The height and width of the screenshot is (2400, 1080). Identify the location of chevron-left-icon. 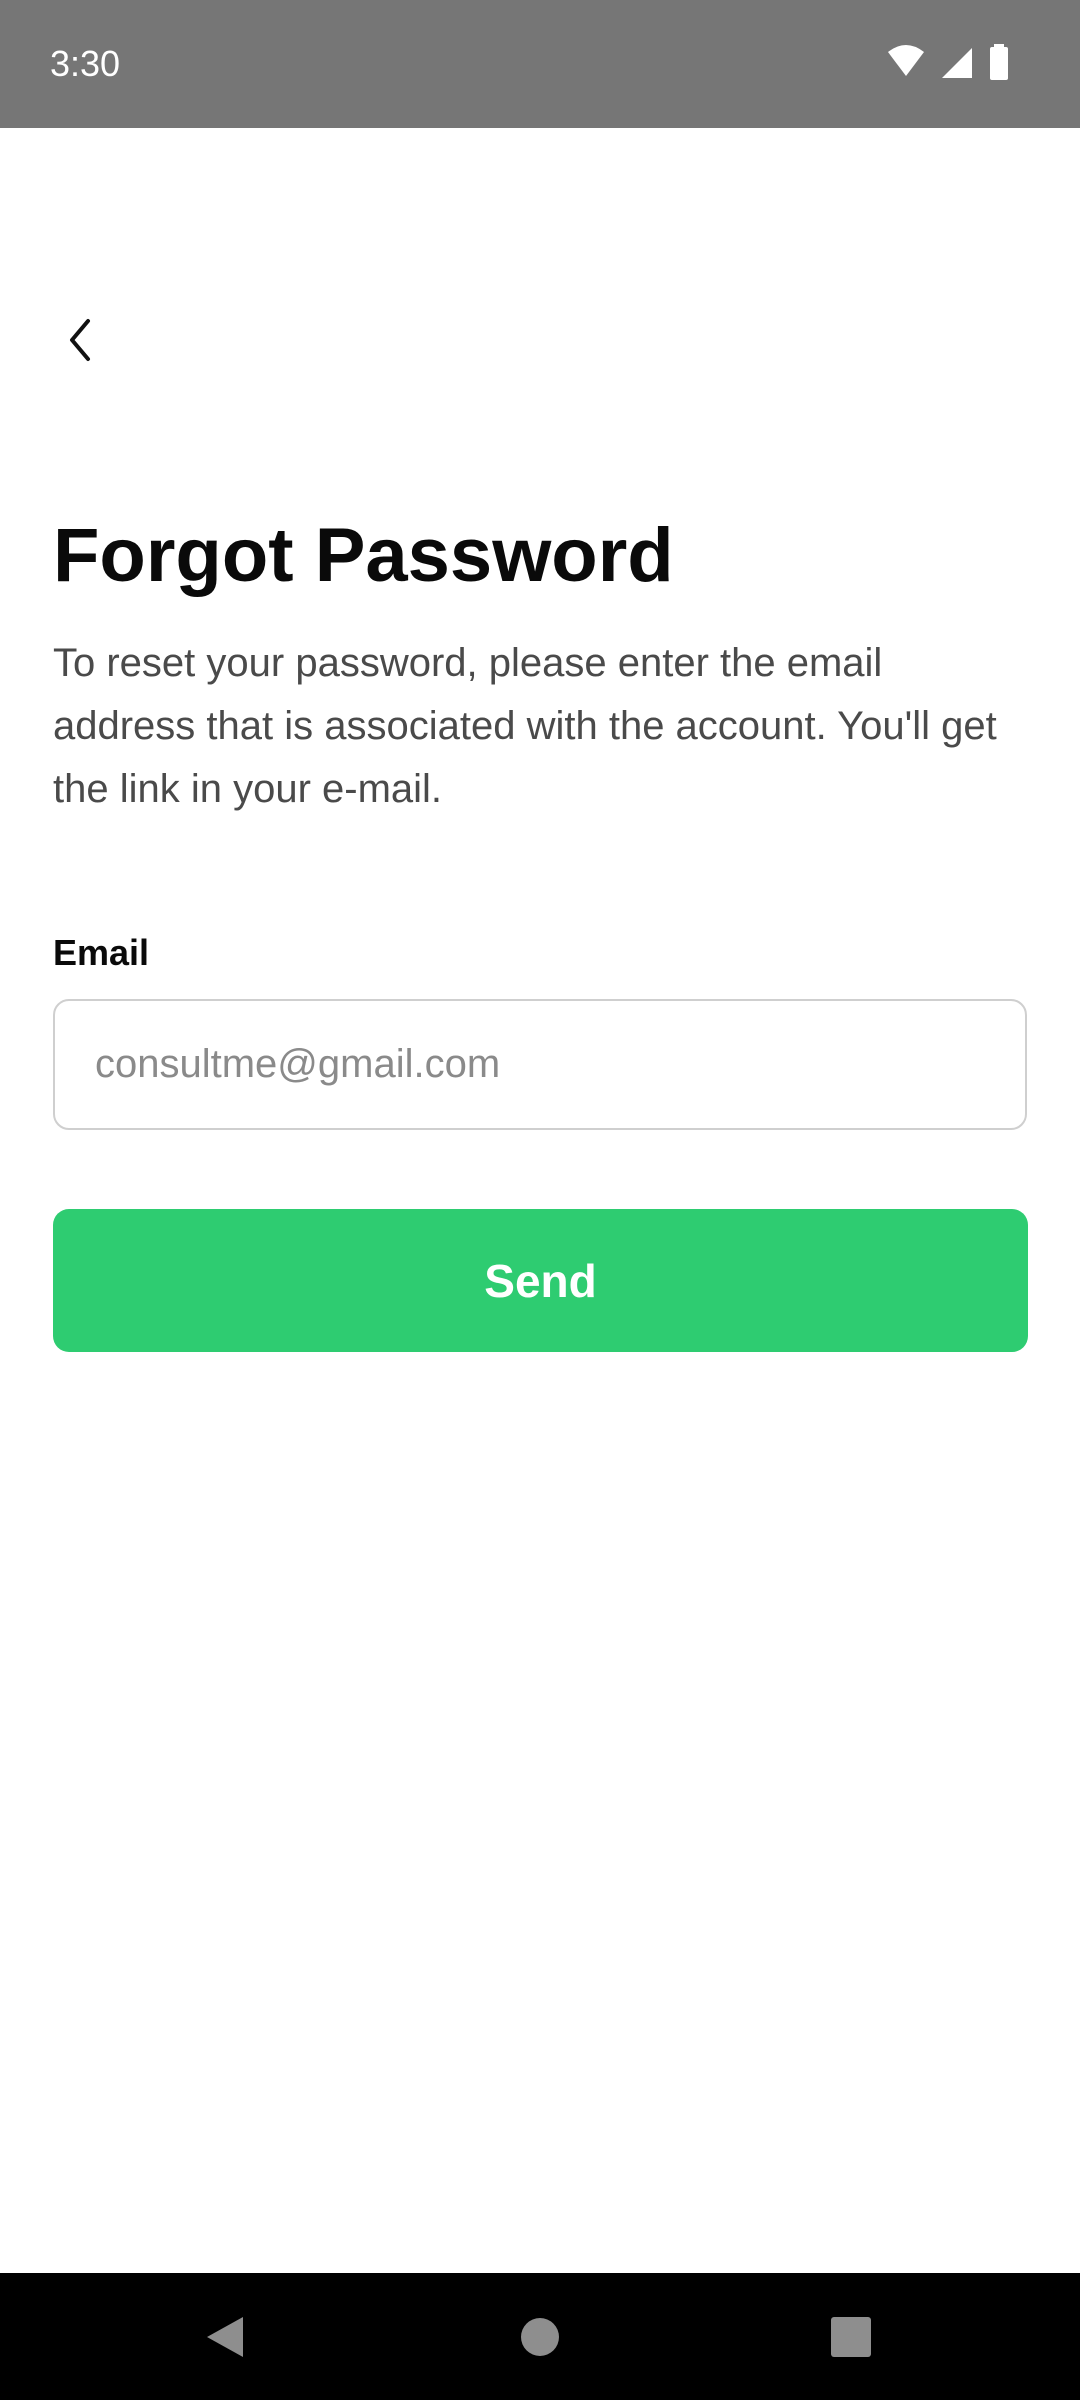
(80, 340).